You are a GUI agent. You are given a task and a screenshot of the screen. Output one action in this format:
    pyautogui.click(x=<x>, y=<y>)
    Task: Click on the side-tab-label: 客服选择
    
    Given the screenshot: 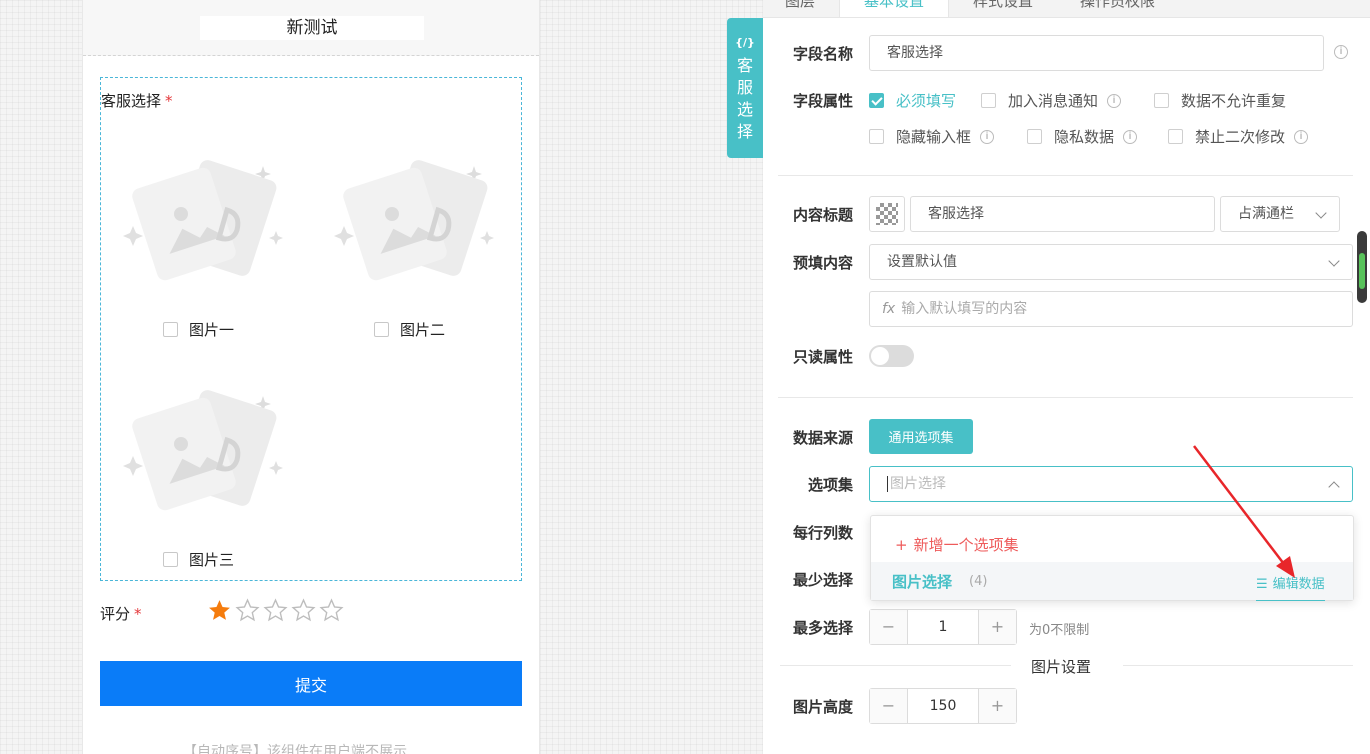 What is the action you would take?
    pyautogui.click(x=744, y=98)
    